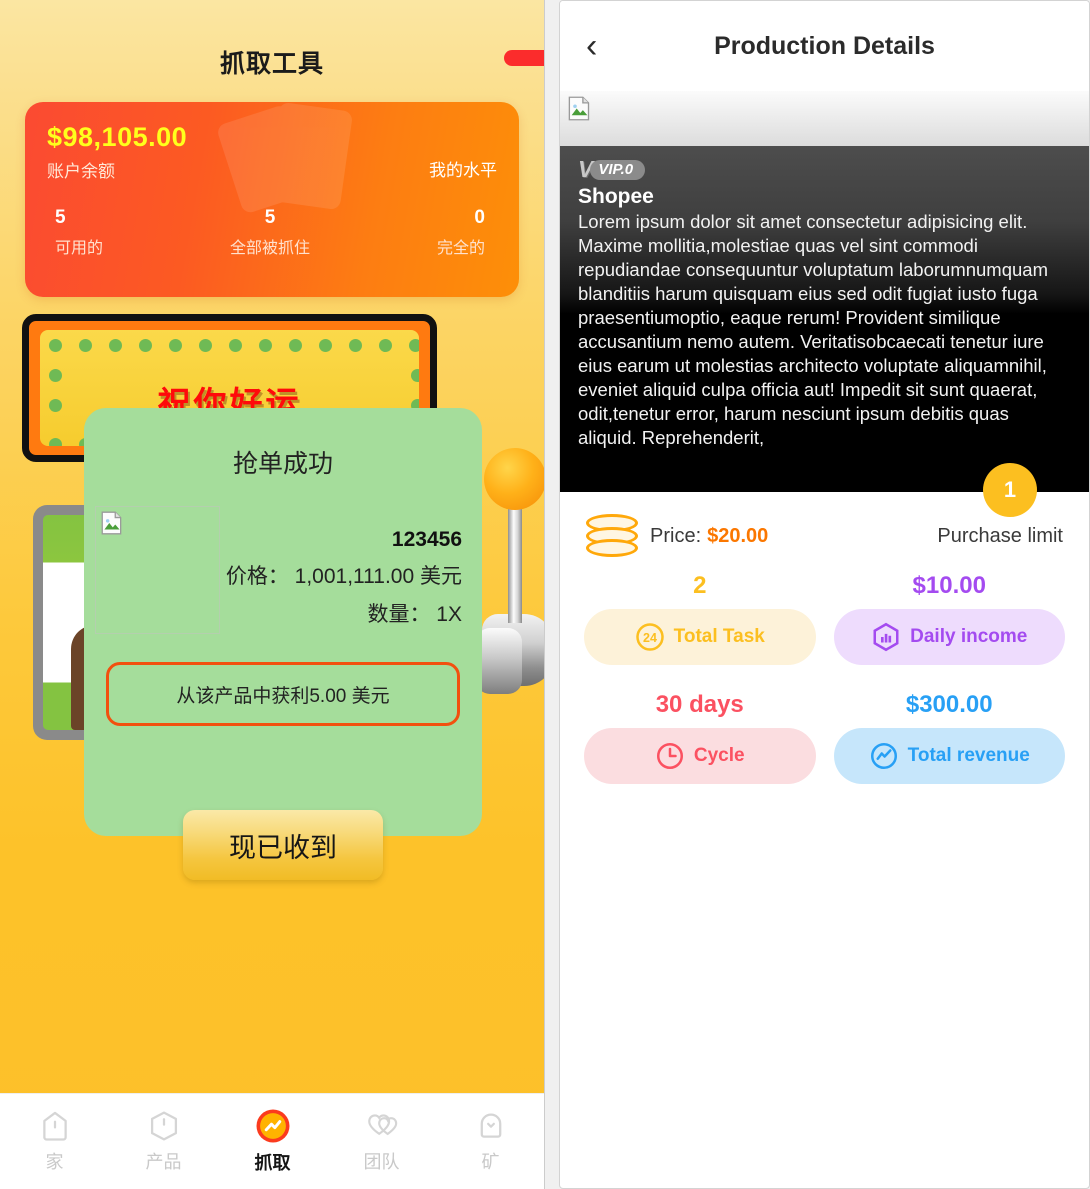 Image resolution: width=1090 pixels, height=1189 pixels. What do you see at coordinates (490, 1162) in the screenshot?
I see `nav-label-mine: 矿` at bounding box center [490, 1162].